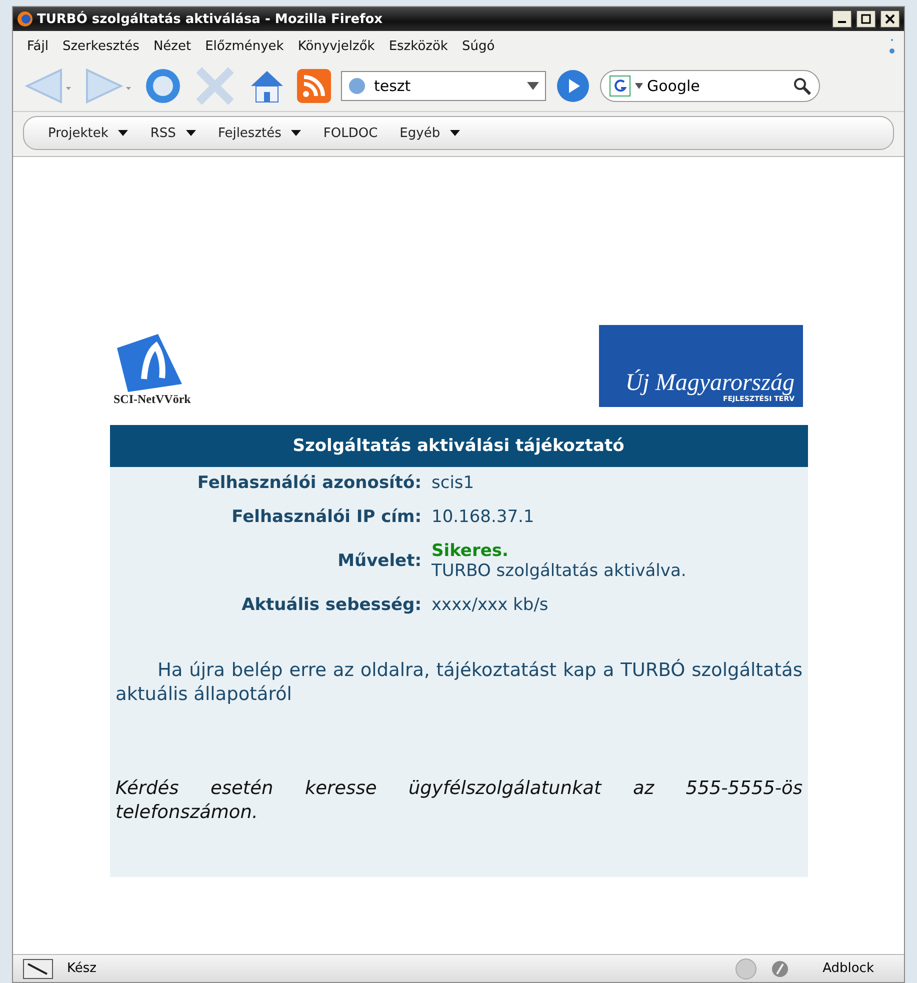 The width and height of the screenshot is (917, 983). I want to click on addon-label: Adblock, so click(848, 968).